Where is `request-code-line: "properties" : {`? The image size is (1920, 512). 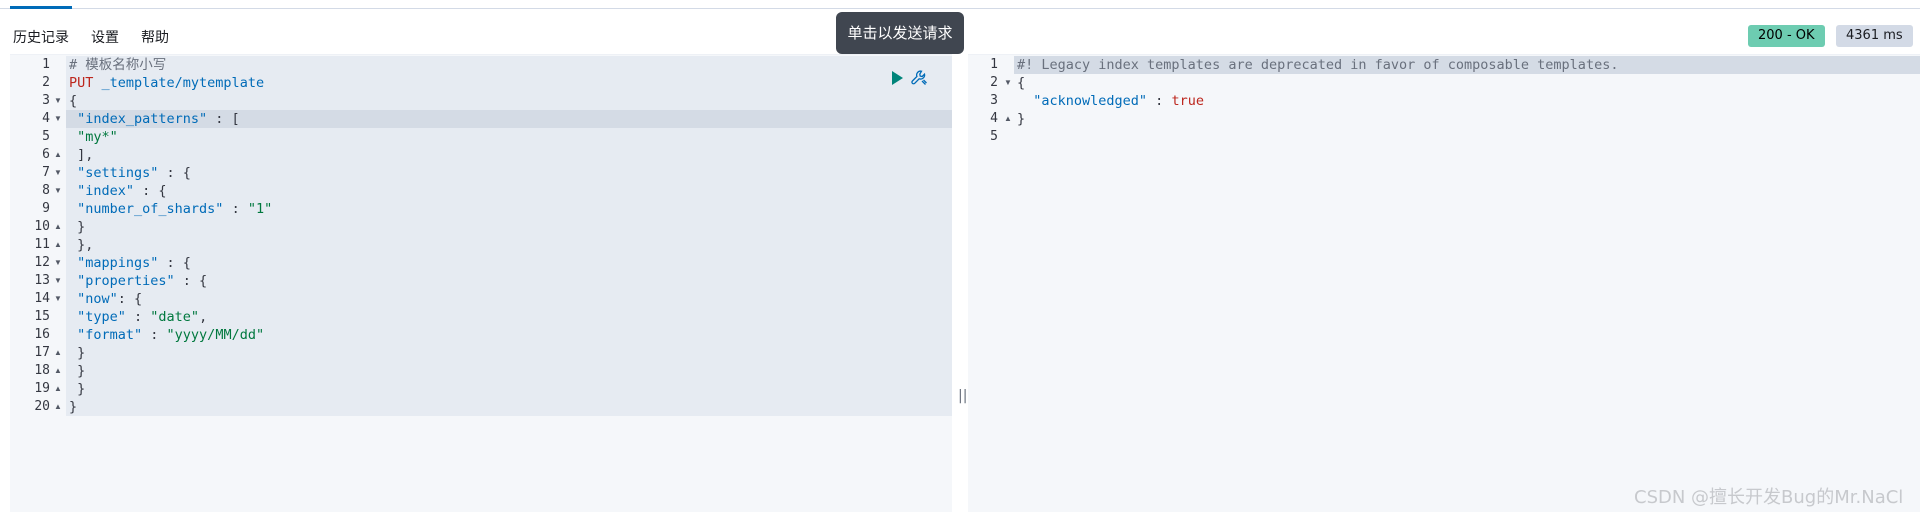 request-code-line: "properties" : { is located at coordinates (138, 281).